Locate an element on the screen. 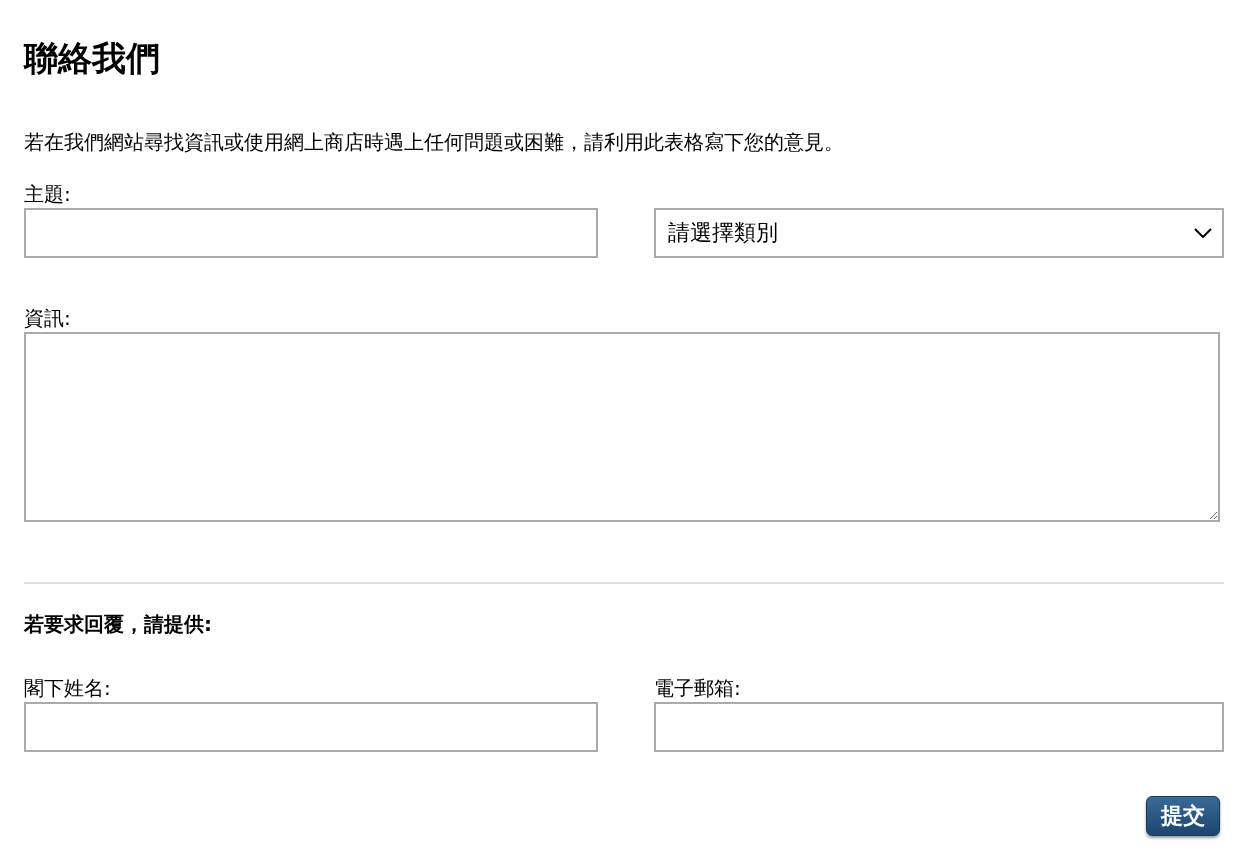  field-label: 主題: is located at coordinates (48, 194).